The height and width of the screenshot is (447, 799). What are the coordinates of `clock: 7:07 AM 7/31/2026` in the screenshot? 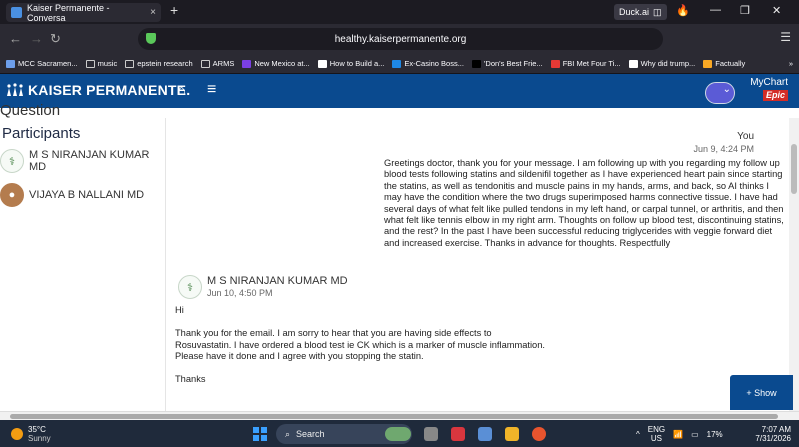 It's located at (773, 434).